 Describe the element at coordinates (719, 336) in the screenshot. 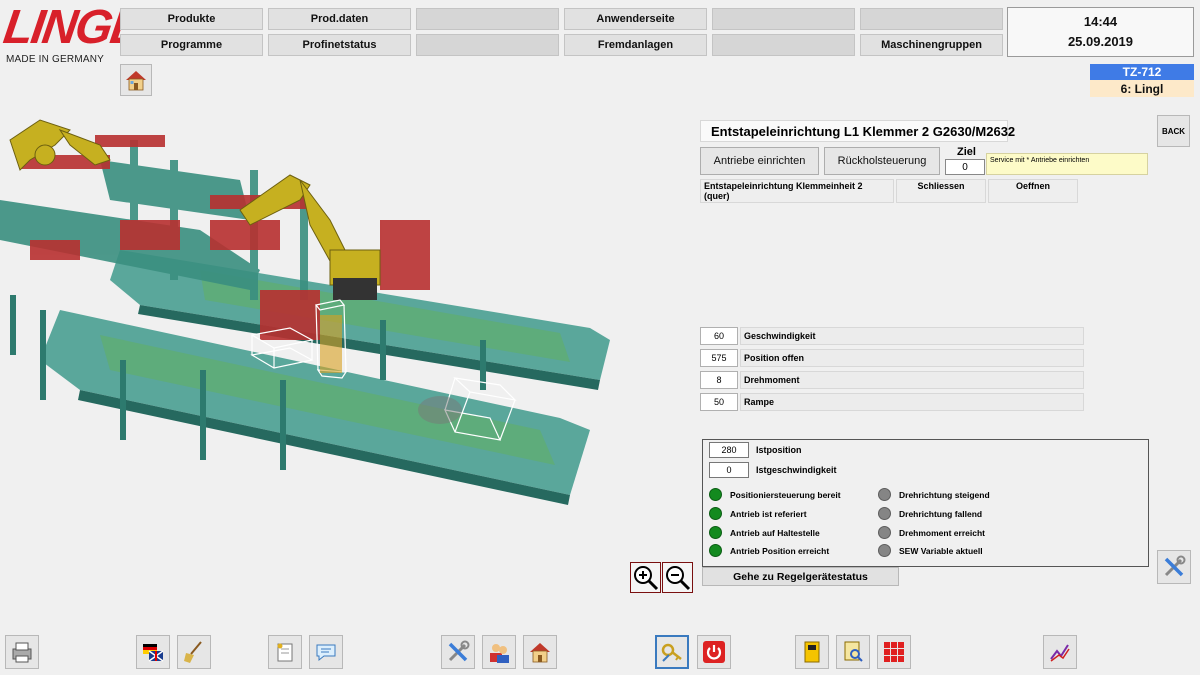

I see `param-value: 60` at that location.